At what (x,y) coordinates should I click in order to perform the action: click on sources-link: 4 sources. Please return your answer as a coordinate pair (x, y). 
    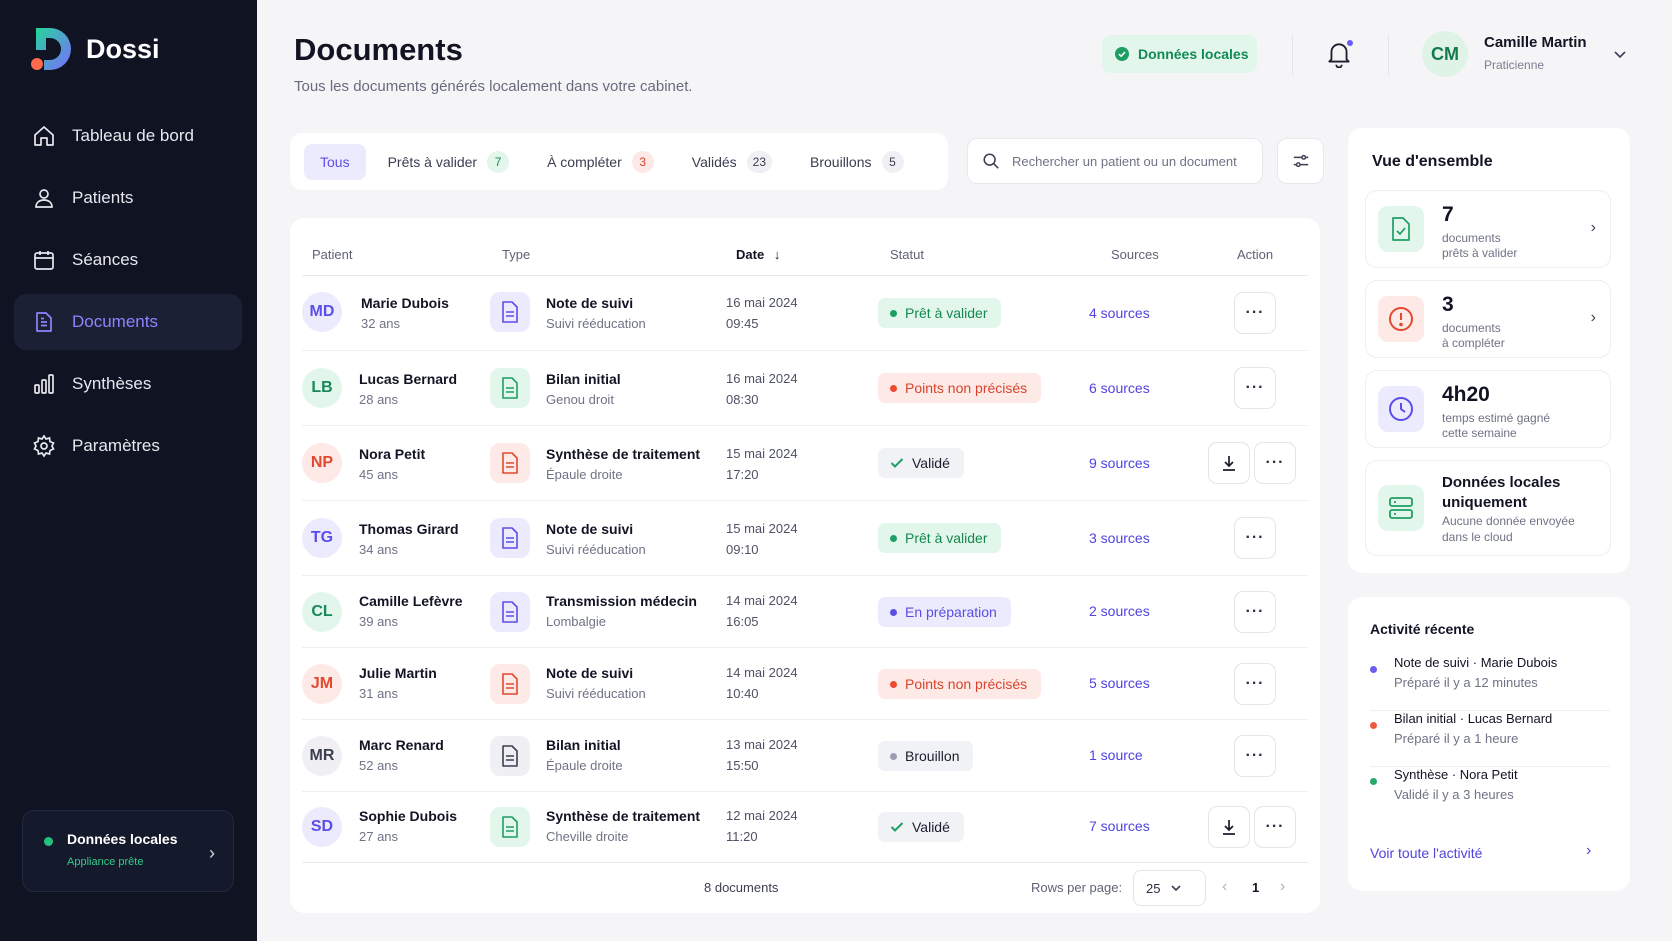
    Looking at the image, I should click on (1119, 313).